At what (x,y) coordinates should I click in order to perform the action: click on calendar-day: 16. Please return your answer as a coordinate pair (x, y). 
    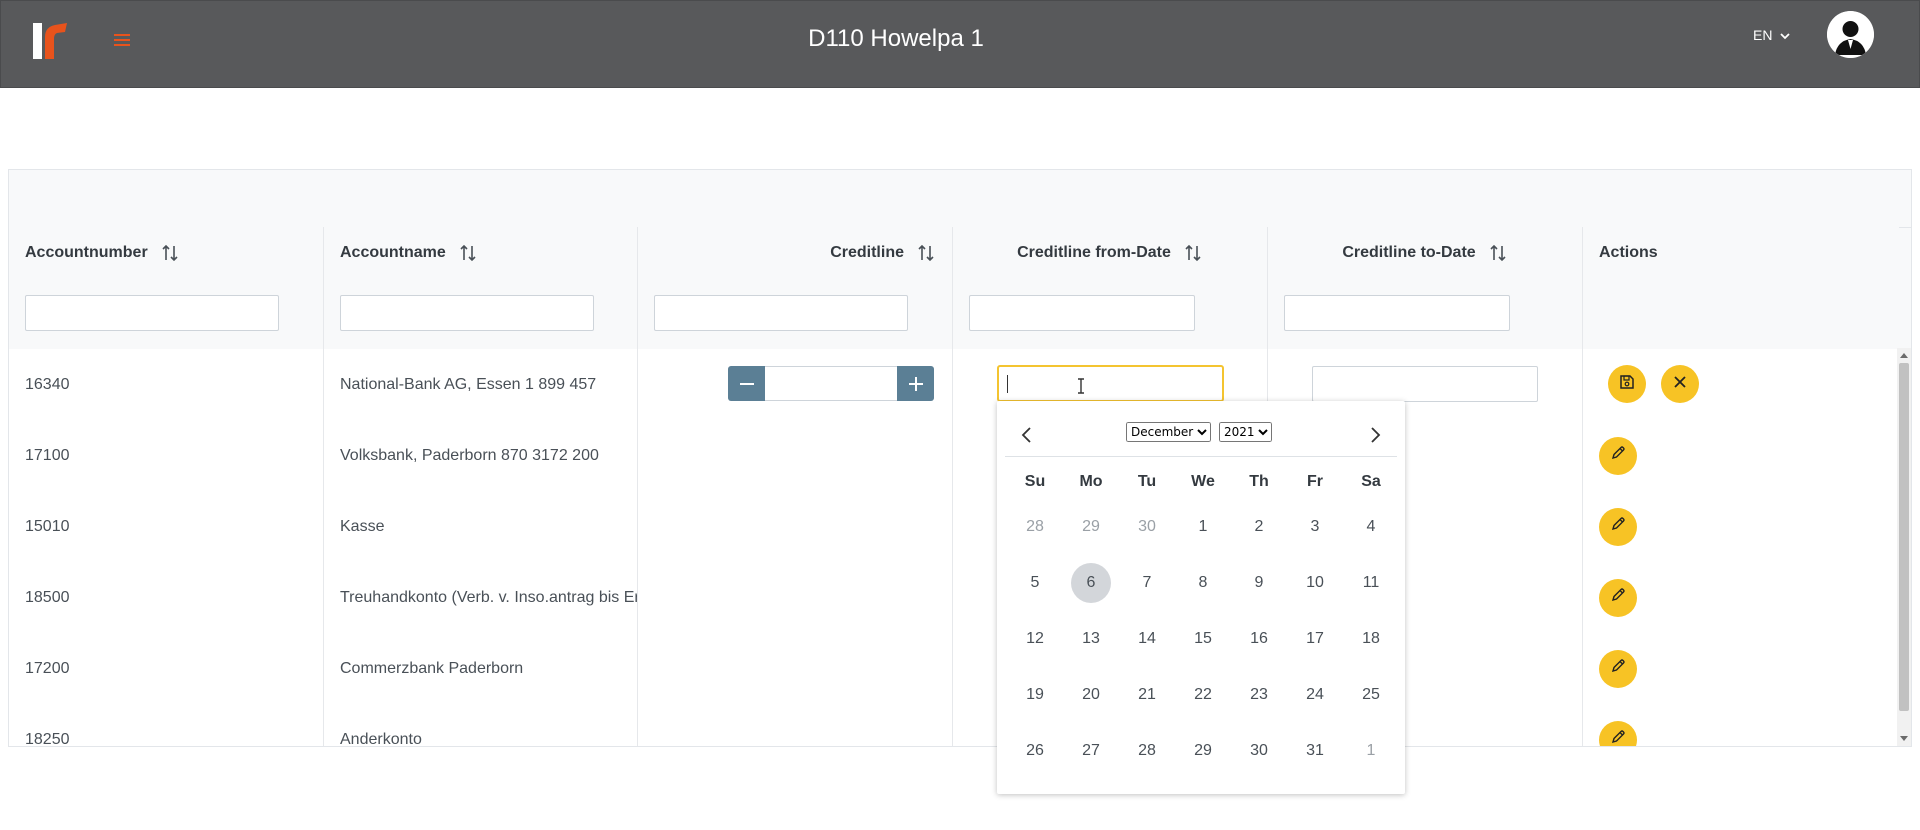
    Looking at the image, I should click on (1259, 639).